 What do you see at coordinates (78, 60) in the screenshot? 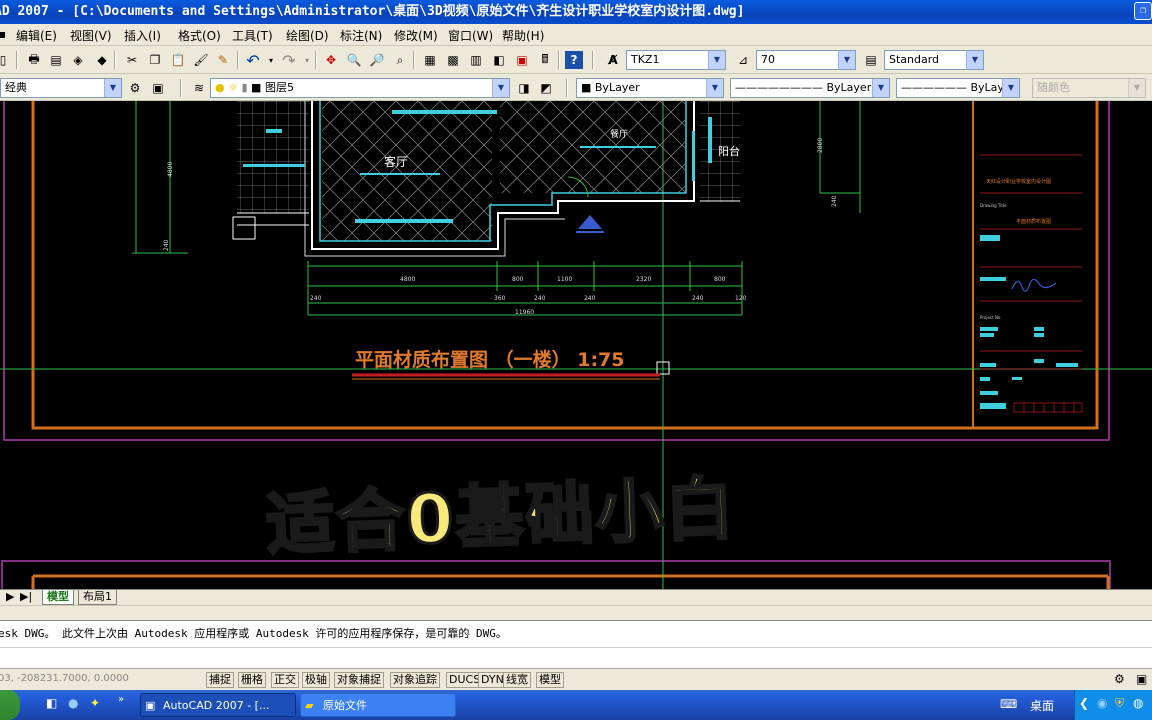
I see `publish-icon: ◈` at bounding box center [78, 60].